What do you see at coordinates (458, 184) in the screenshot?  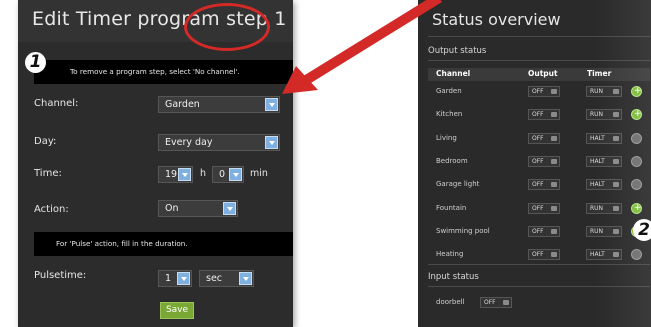 I see `channel-name: Garage light` at bounding box center [458, 184].